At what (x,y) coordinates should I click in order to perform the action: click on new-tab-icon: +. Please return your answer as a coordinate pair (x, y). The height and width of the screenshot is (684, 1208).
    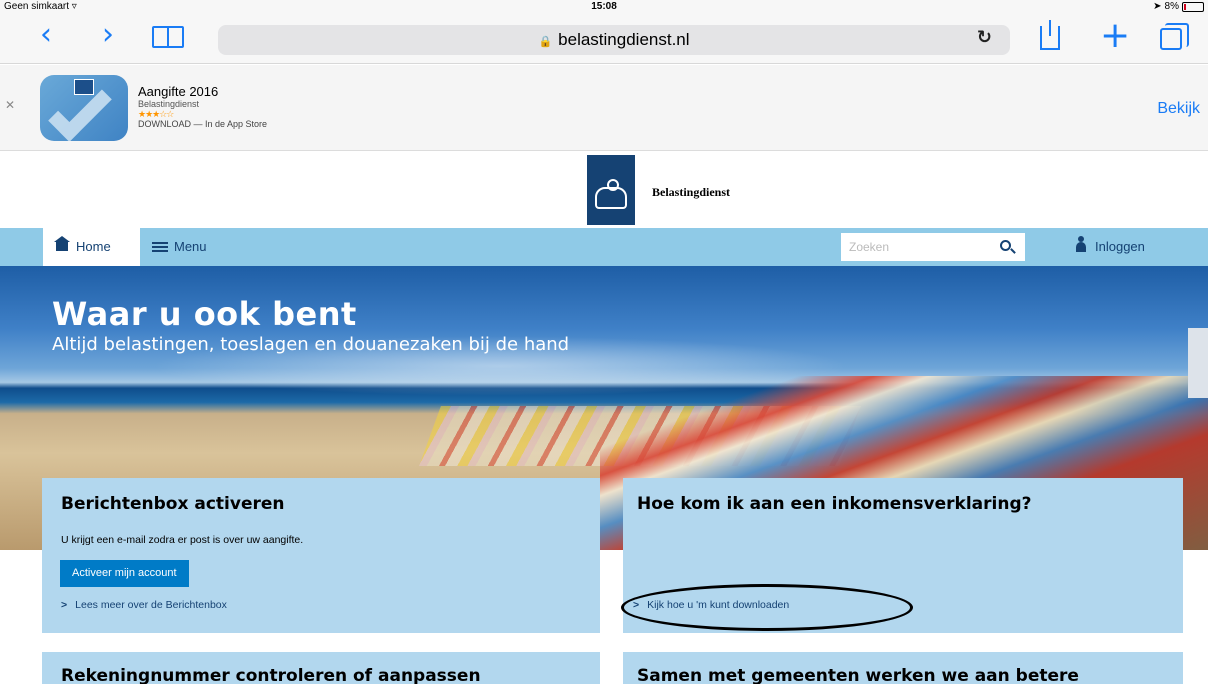
    Looking at the image, I should click on (1115, 36).